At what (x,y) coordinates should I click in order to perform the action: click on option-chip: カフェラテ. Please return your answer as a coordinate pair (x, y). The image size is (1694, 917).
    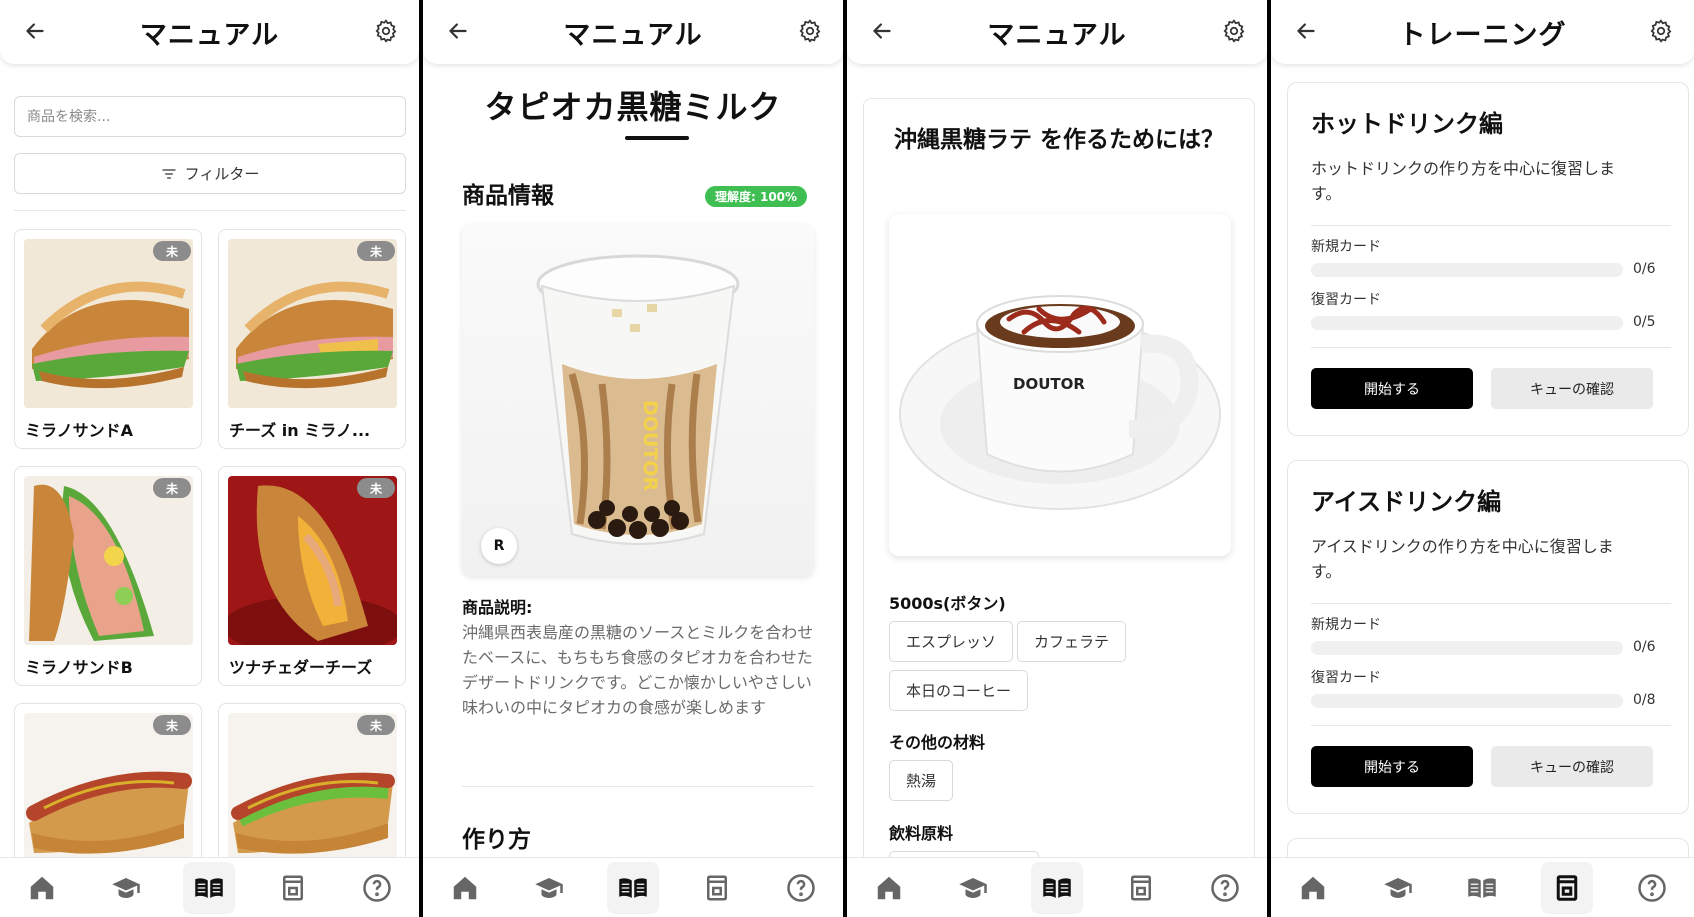
    Looking at the image, I should click on (1072, 641).